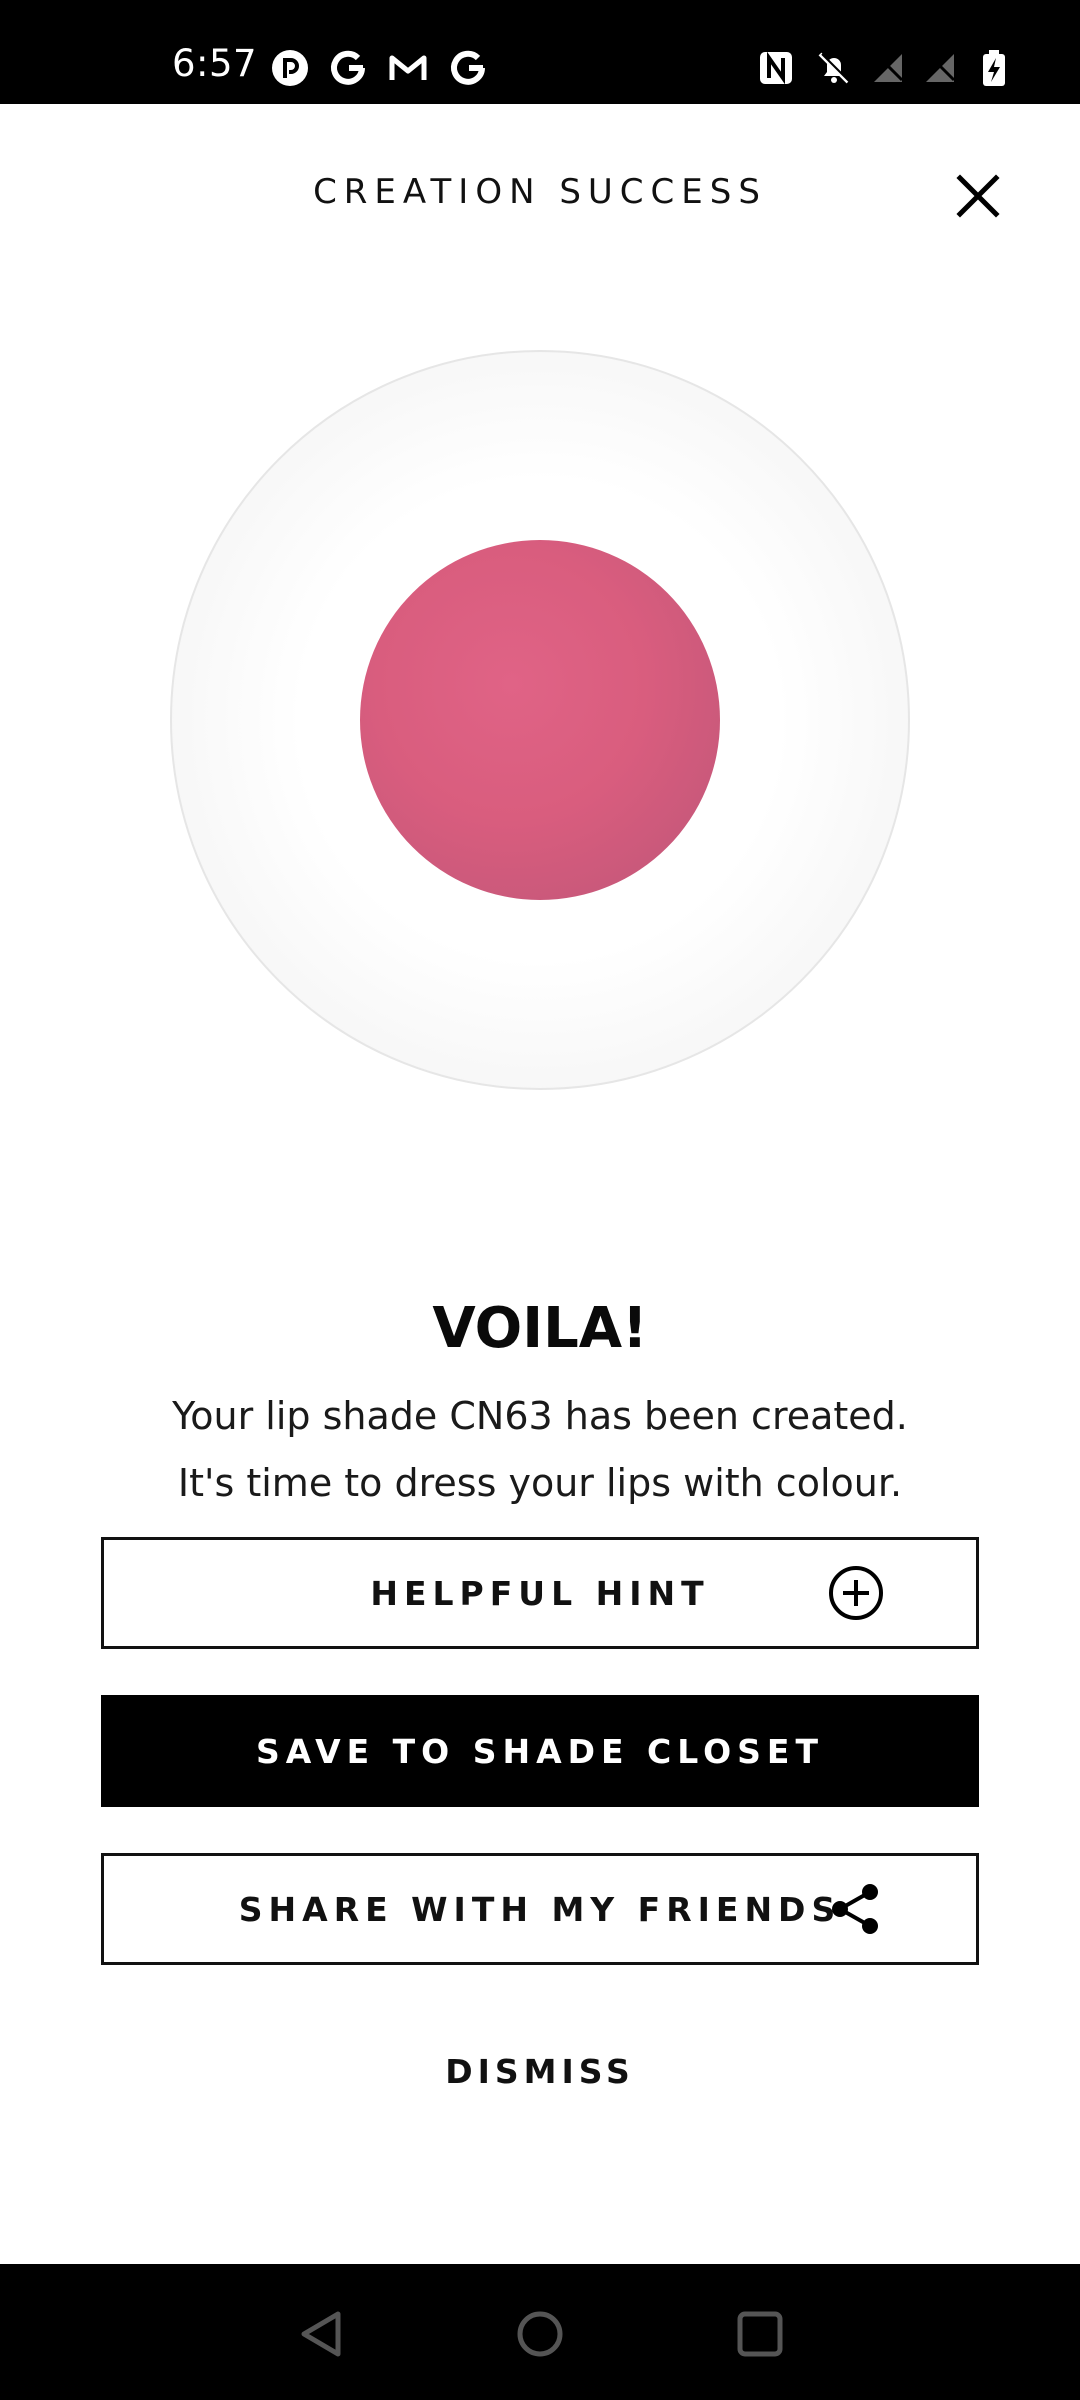 Image resolution: width=1080 pixels, height=2400 pixels. I want to click on dismiss-button: DISMISS, so click(540, 2071).